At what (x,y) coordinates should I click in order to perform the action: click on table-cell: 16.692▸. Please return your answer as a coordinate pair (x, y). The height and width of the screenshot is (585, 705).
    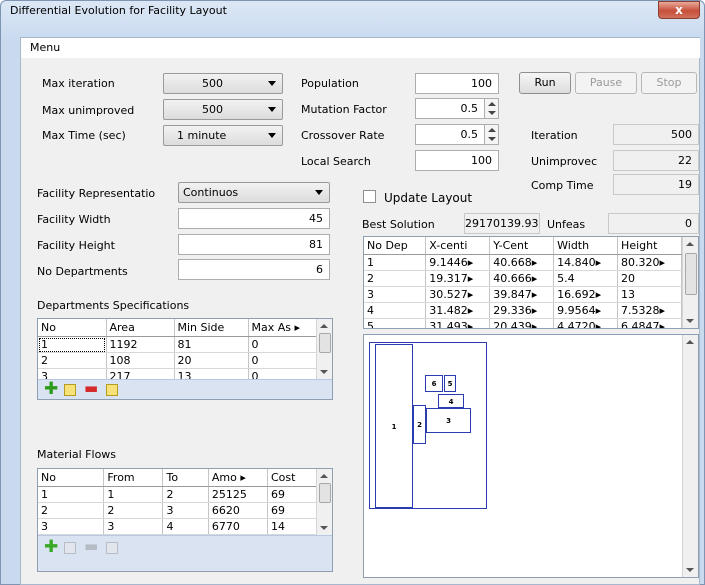
    Looking at the image, I should click on (586, 294).